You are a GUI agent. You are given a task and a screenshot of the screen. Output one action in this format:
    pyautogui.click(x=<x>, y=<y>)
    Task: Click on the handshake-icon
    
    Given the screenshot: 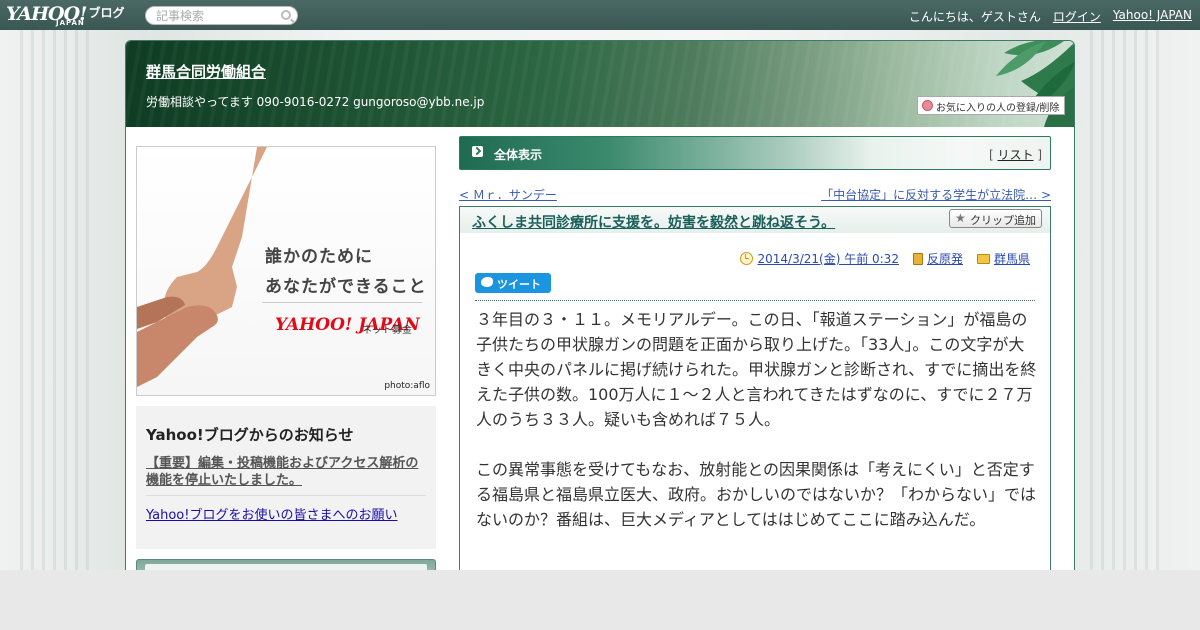 What is the action you would take?
    pyautogui.click(x=202, y=267)
    